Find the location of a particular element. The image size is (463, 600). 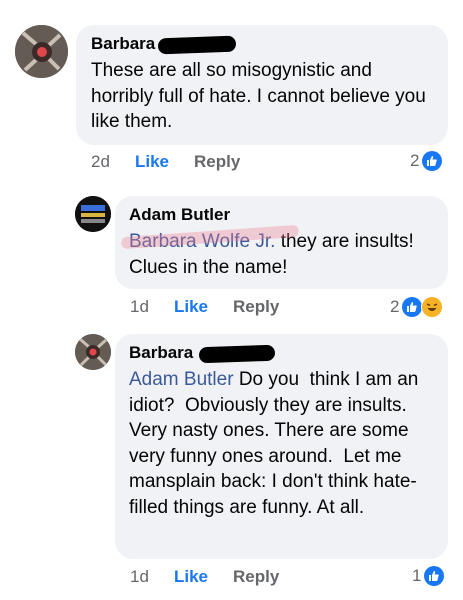

haha-reaction-icon is located at coordinates (432, 307).